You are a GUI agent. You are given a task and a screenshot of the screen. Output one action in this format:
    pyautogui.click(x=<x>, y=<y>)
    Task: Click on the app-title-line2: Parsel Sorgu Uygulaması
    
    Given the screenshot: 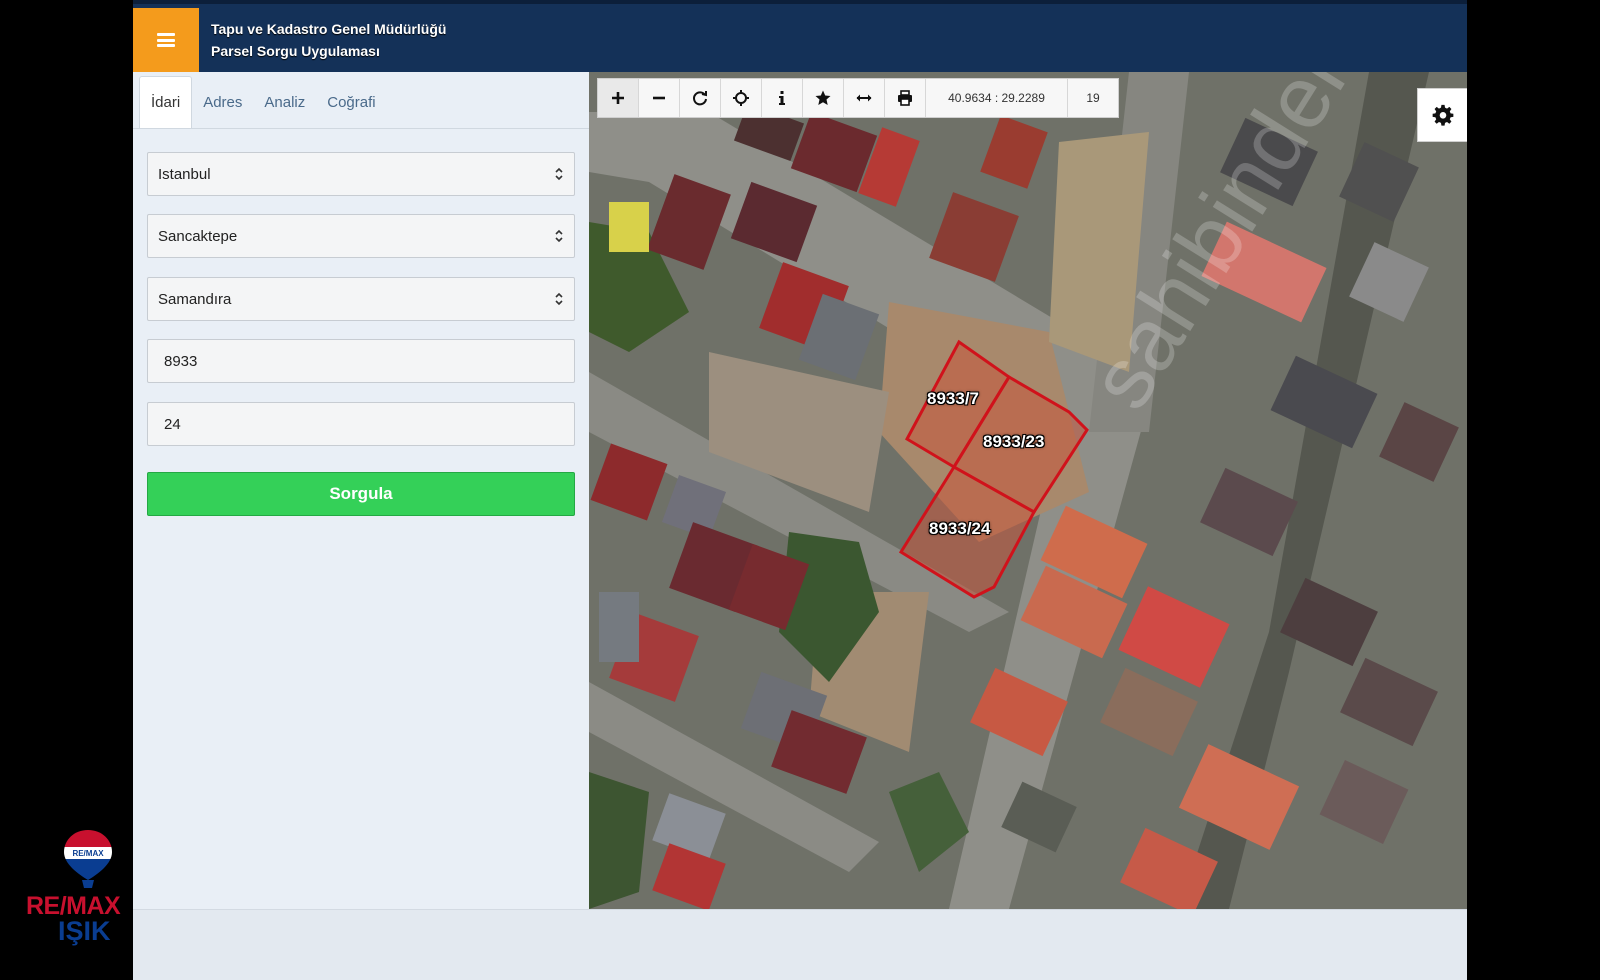 What is the action you would take?
    pyautogui.click(x=295, y=51)
    